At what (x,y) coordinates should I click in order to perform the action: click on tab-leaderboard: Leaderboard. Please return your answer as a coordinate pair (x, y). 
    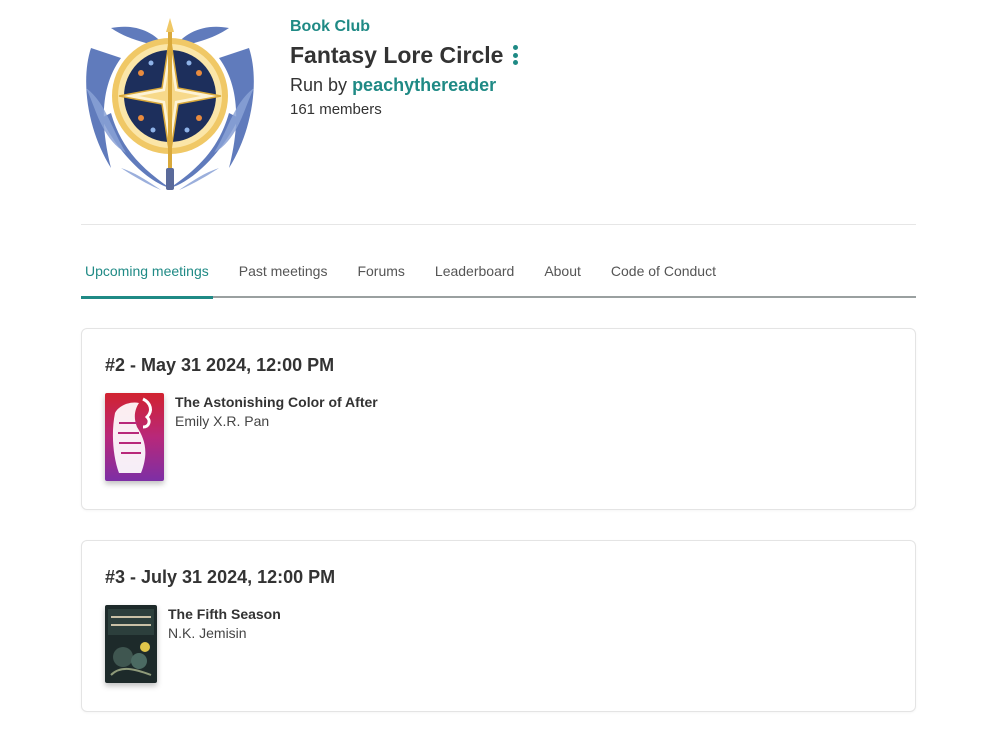
    Looking at the image, I should click on (474, 274).